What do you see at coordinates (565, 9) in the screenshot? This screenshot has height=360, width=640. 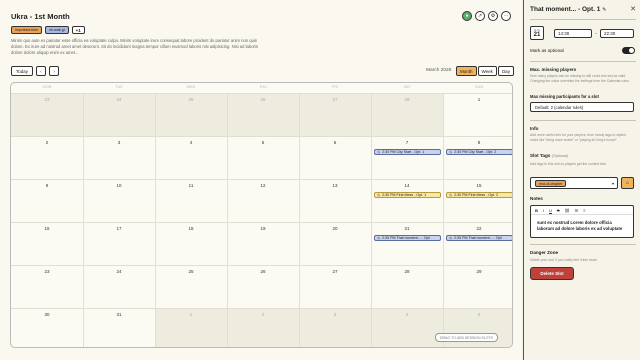 I see `panel-title-text: That moment... - Opt. 1` at bounding box center [565, 9].